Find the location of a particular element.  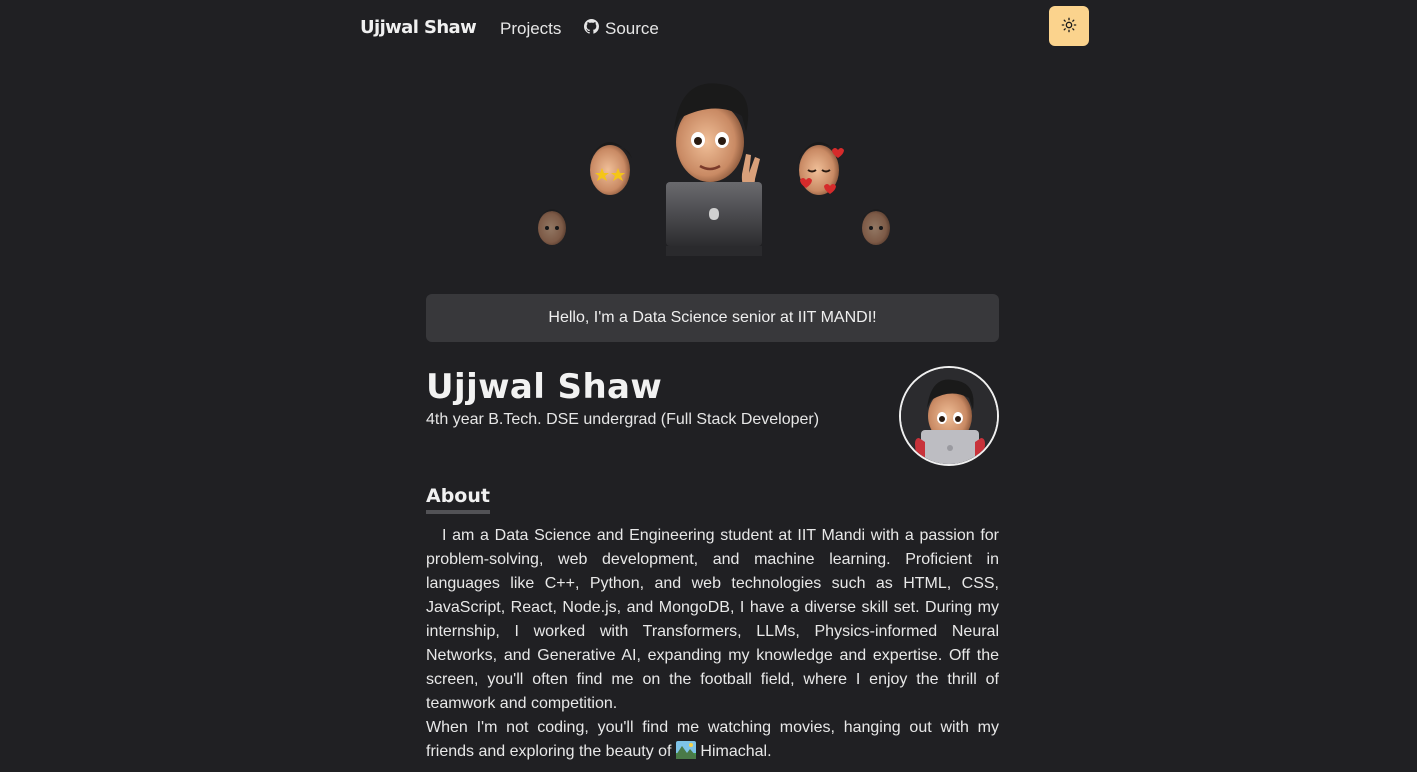

github-icon is located at coordinates (591, 29).